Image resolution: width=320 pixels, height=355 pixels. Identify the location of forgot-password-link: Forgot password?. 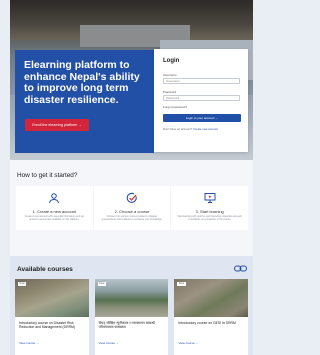
(175, 107).